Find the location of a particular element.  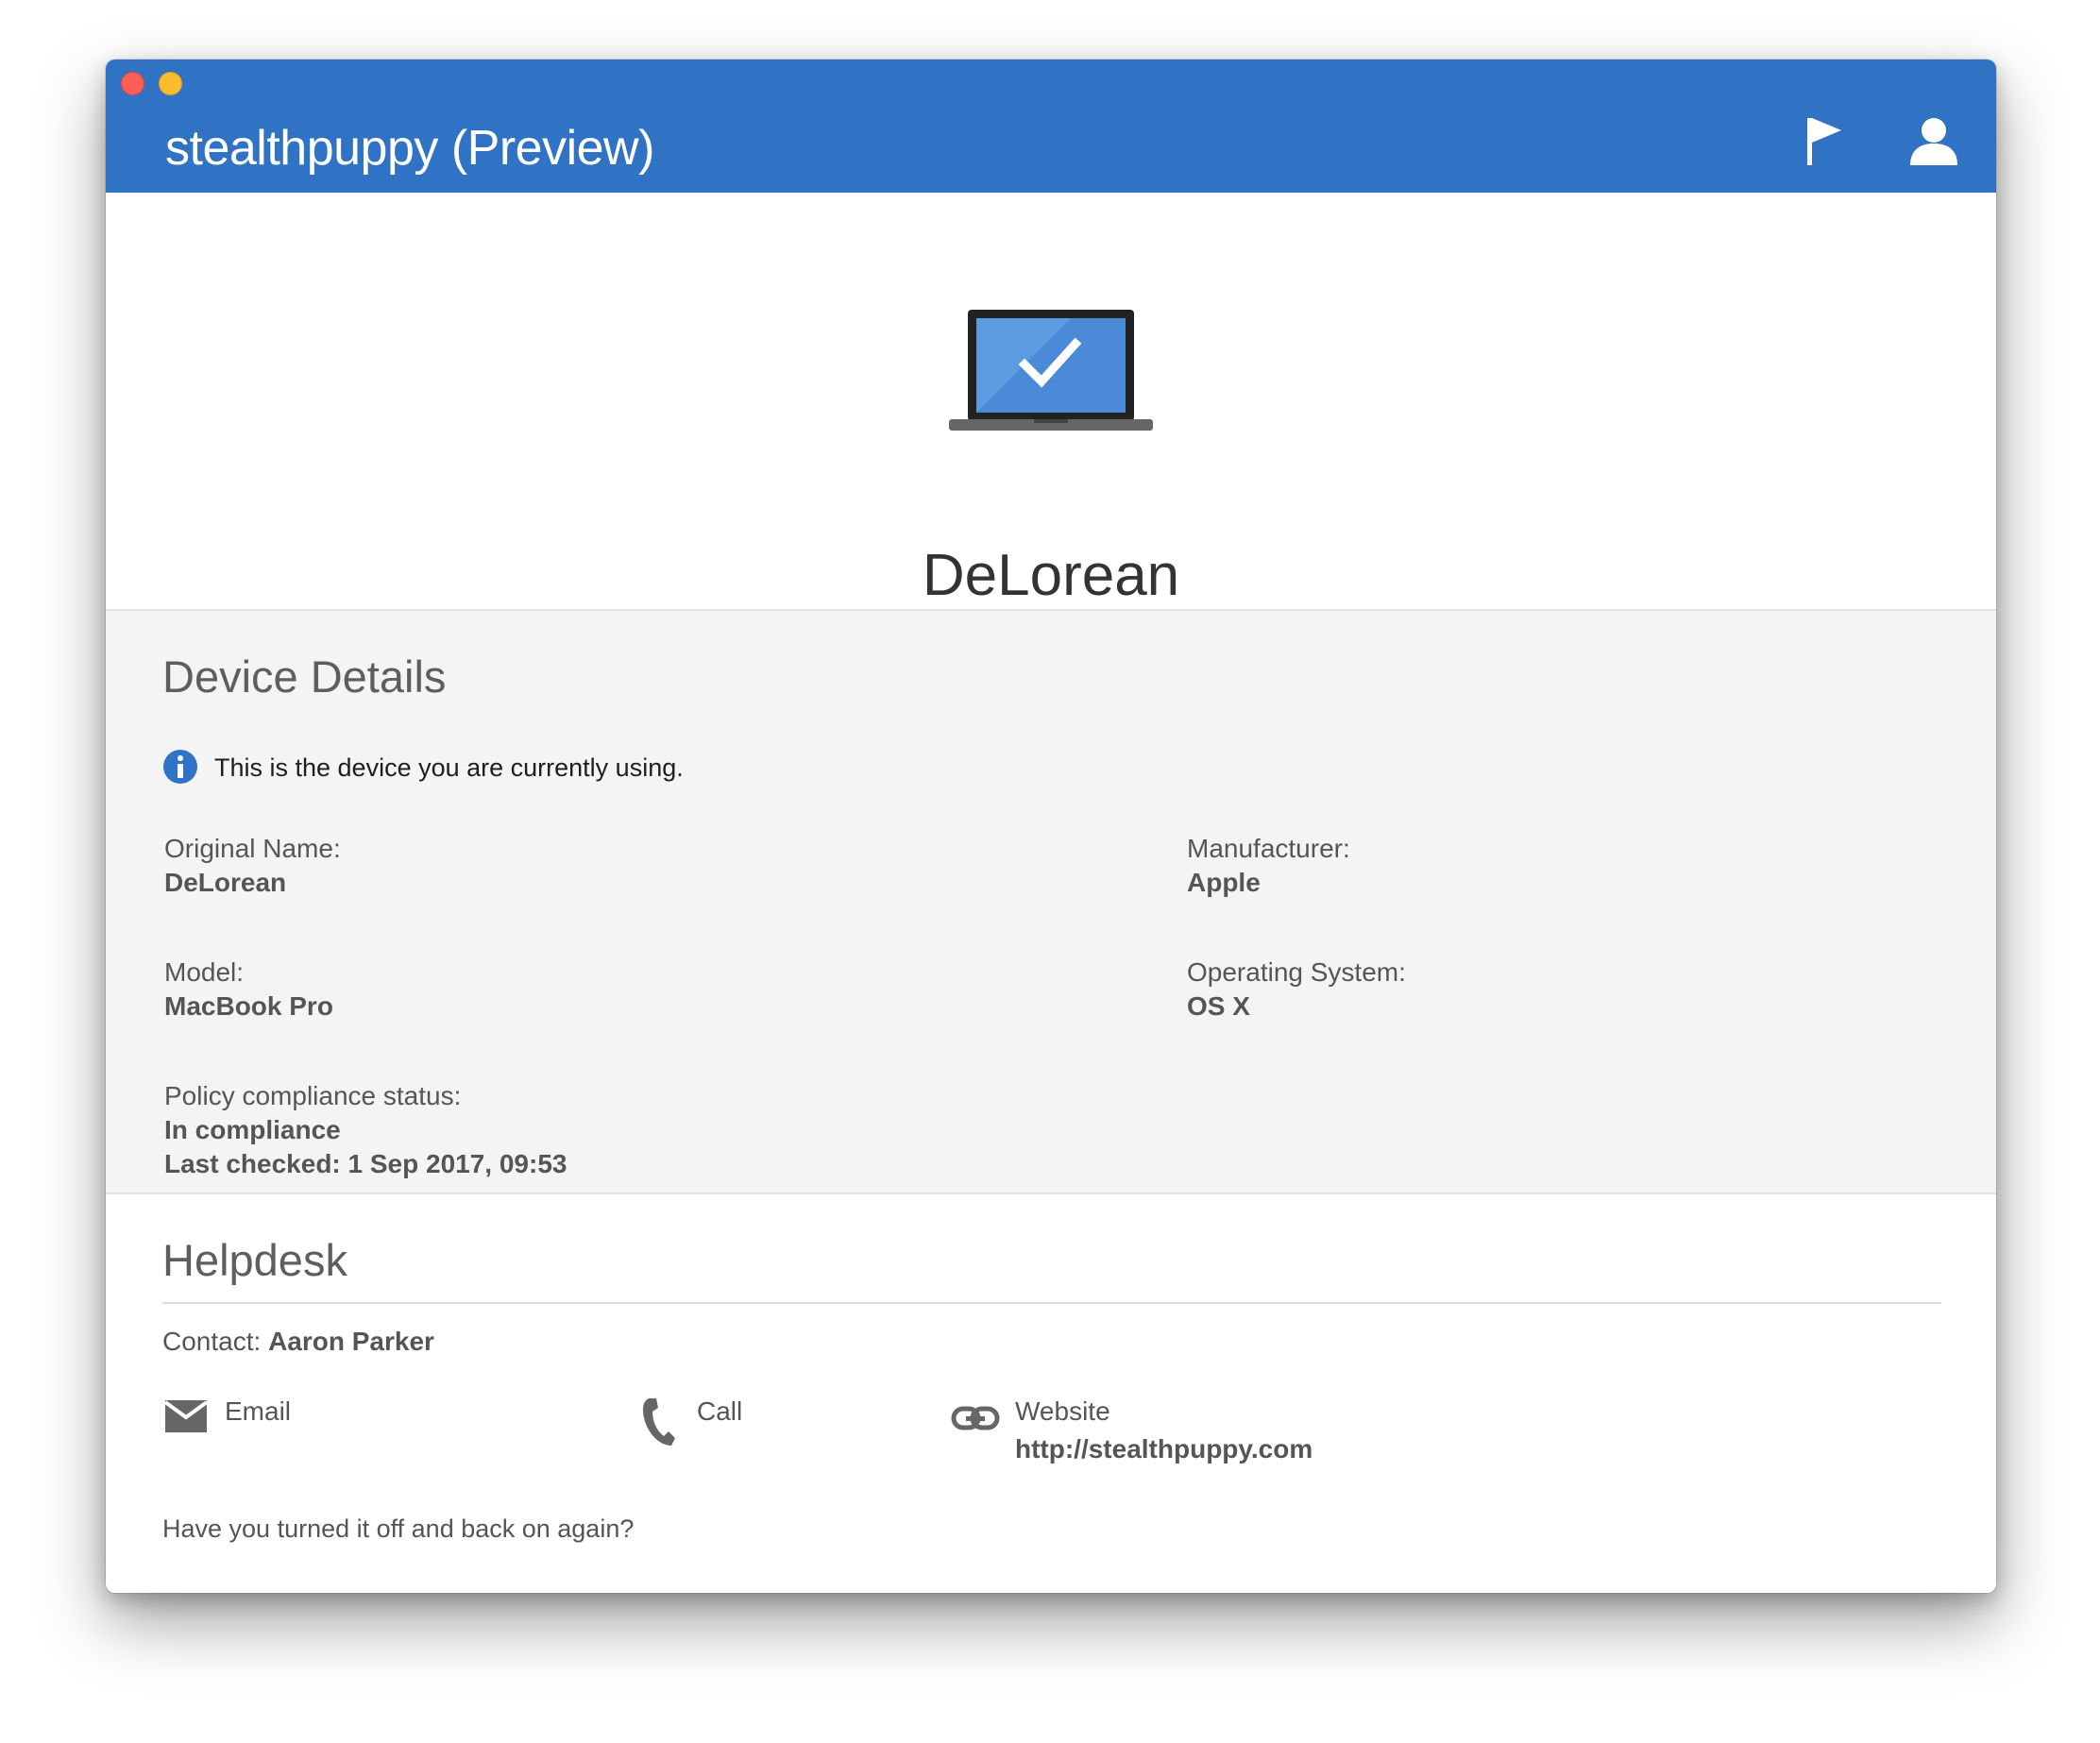

title-bar: stealthpuppy (Preview) is located at coordinates (1051, 126).